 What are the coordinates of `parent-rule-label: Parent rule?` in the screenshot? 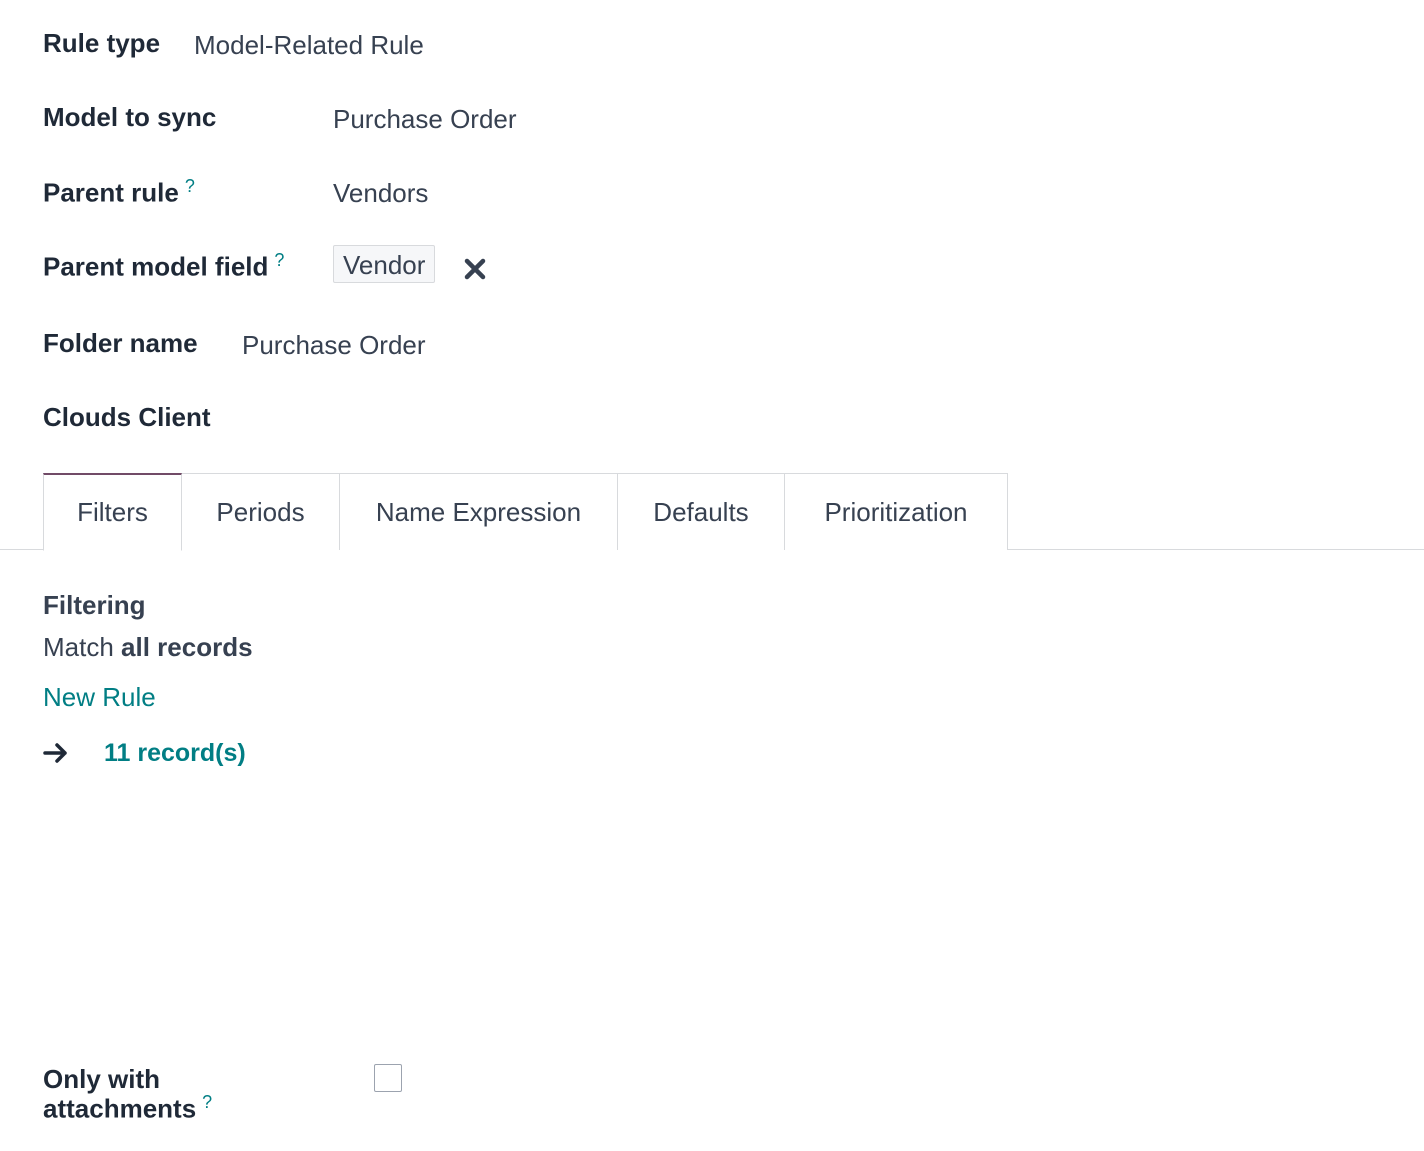 It's located at (119, 192).